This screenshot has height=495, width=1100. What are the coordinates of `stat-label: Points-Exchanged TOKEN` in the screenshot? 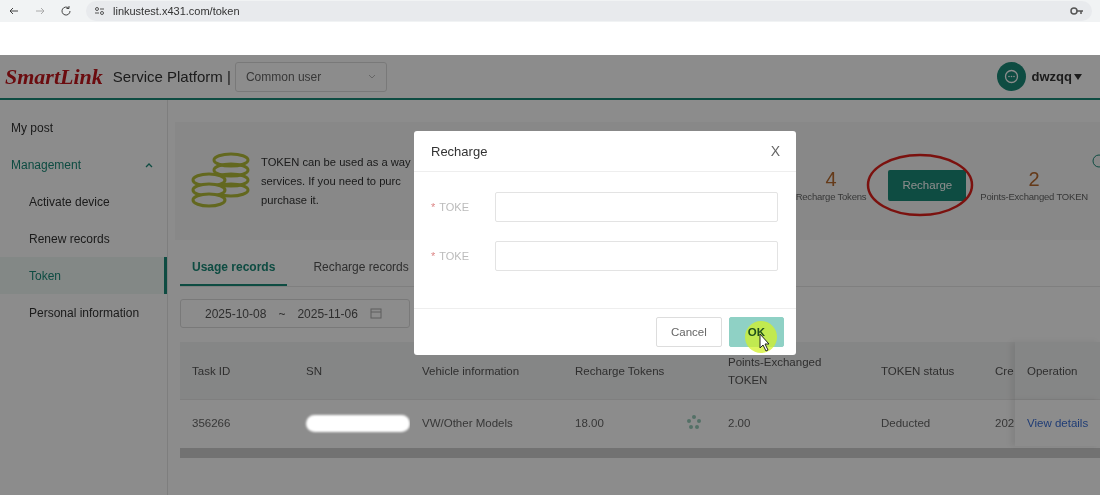 It's located at (1034, 196).